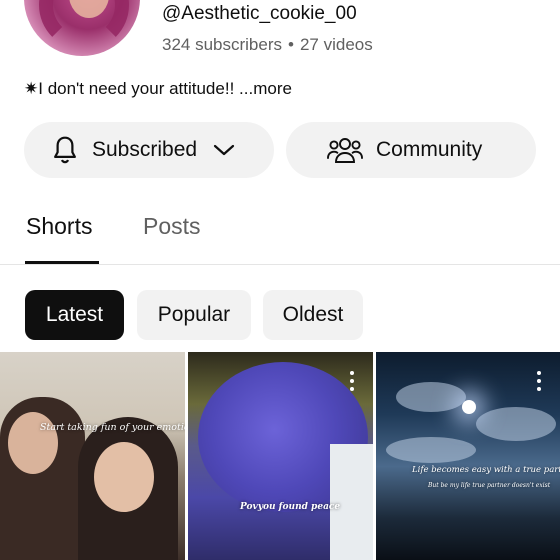 Image resolution: width=560 pixels, height=560 pixels. Describe the element at coordinates (265, 88) in the screenshot. I see `more-link: ...more` at that location.